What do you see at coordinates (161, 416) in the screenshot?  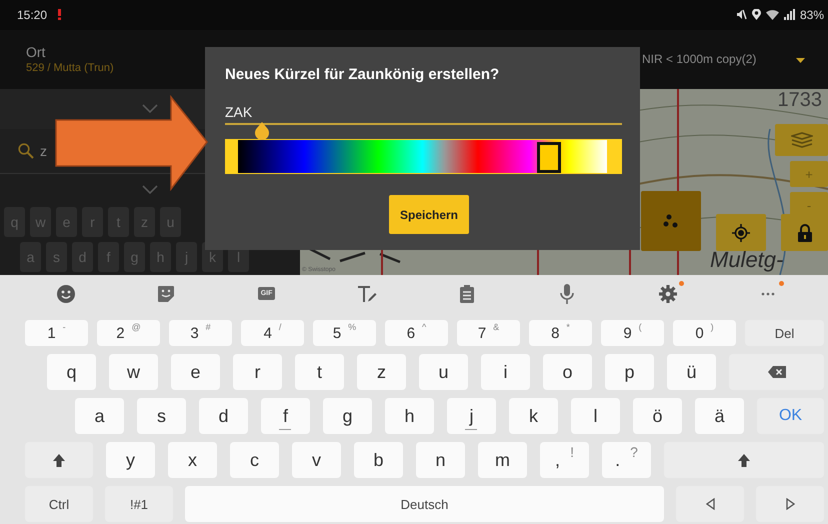 I see `keyboard-key: s` at bounding box center [161, 416].